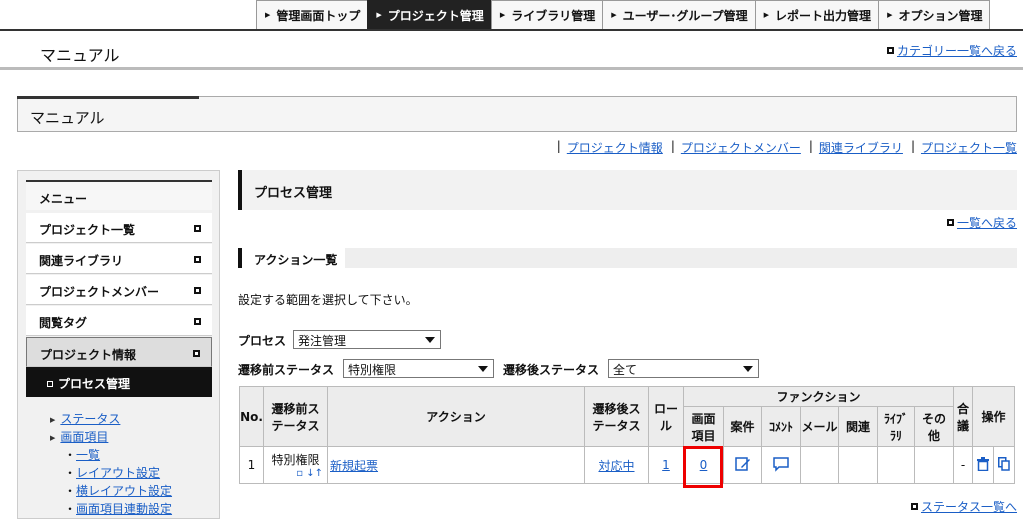 This screenshot has width=1023, height=519. What do you see at coordinates (118, 473) in the screenshot?
I see `sidebar-sub2-label: レイアウト設定` at bounding box center [118, 473].